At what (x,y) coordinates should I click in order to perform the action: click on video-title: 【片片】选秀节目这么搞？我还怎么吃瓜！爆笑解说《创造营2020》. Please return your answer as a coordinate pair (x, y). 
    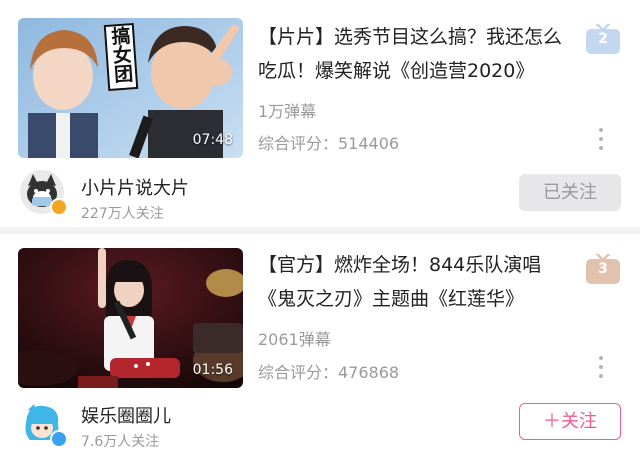
    Looking at the image, I should click on (417, 54).